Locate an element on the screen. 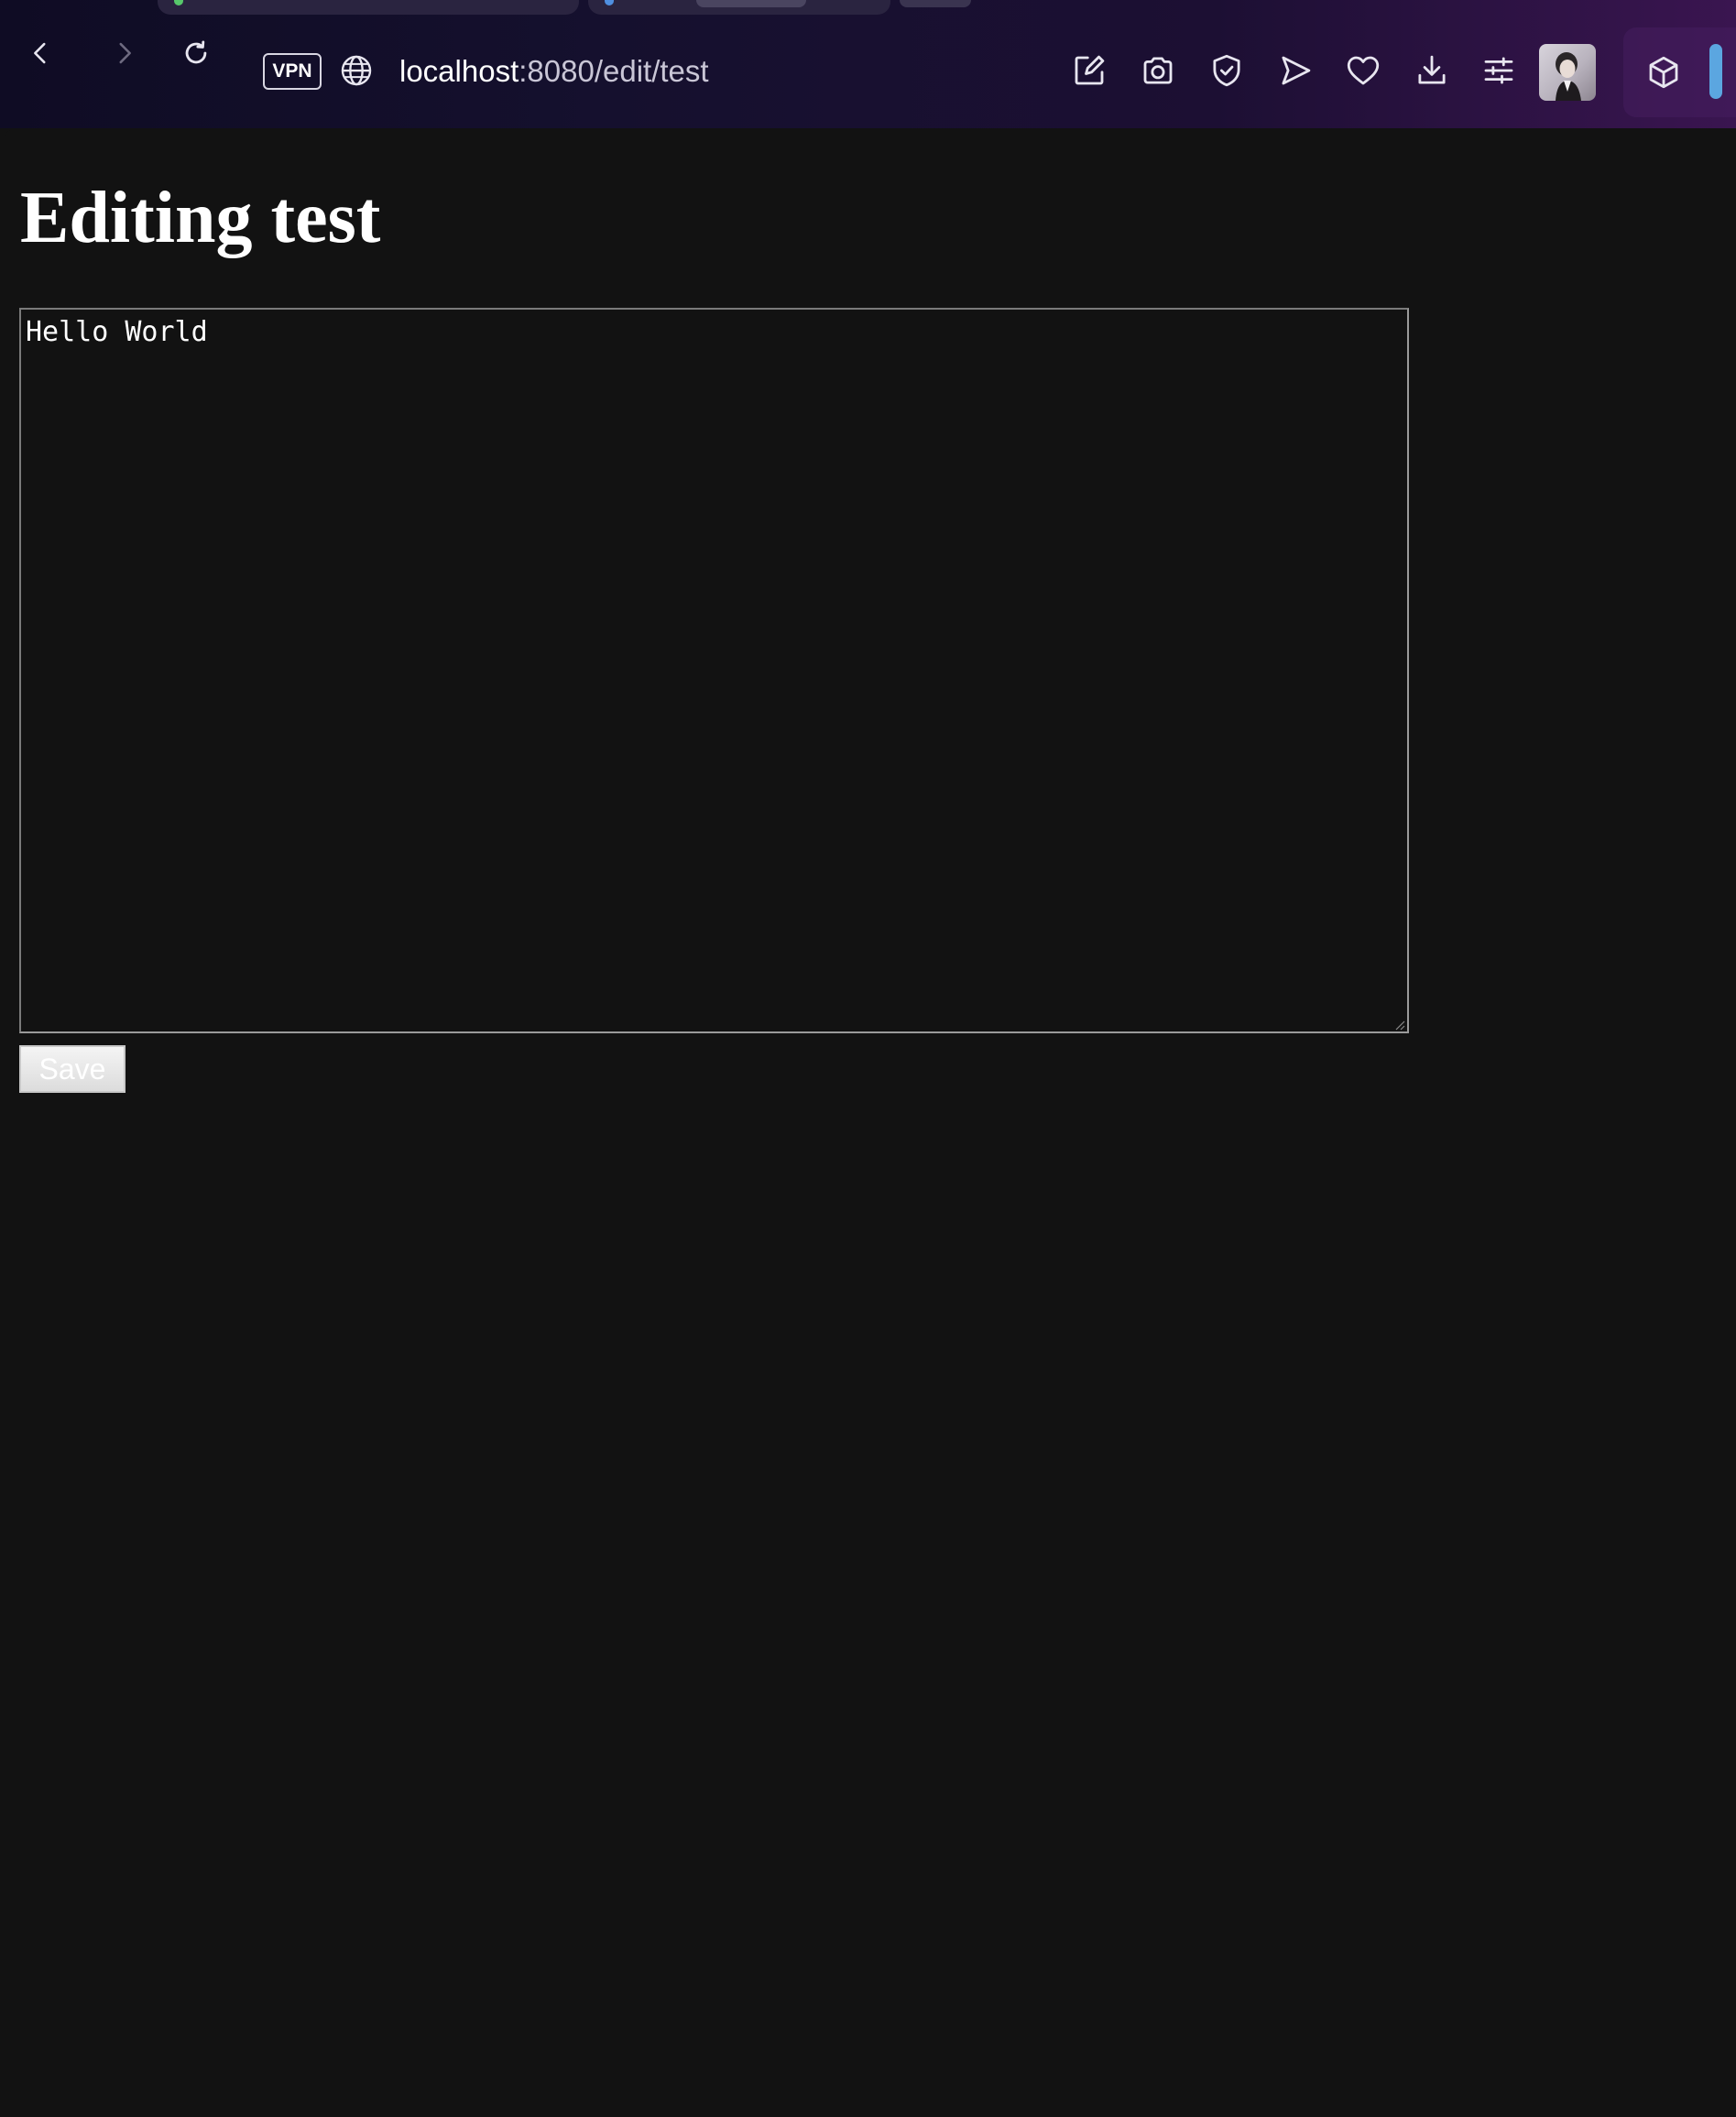 The height and width of the screenshot is (2117, 1736). cube-icon is located at coordinates (1664, 73).